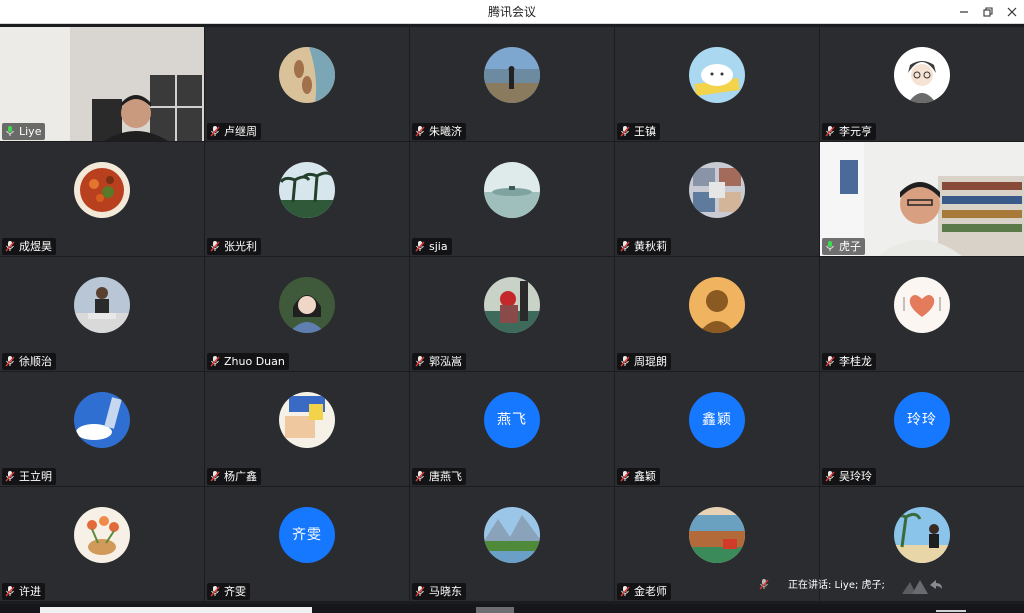  What do you see at coordinates (240, 131) in the screenshot?
I see `participant-name: 卢继周` at bounding box center [240, 131].